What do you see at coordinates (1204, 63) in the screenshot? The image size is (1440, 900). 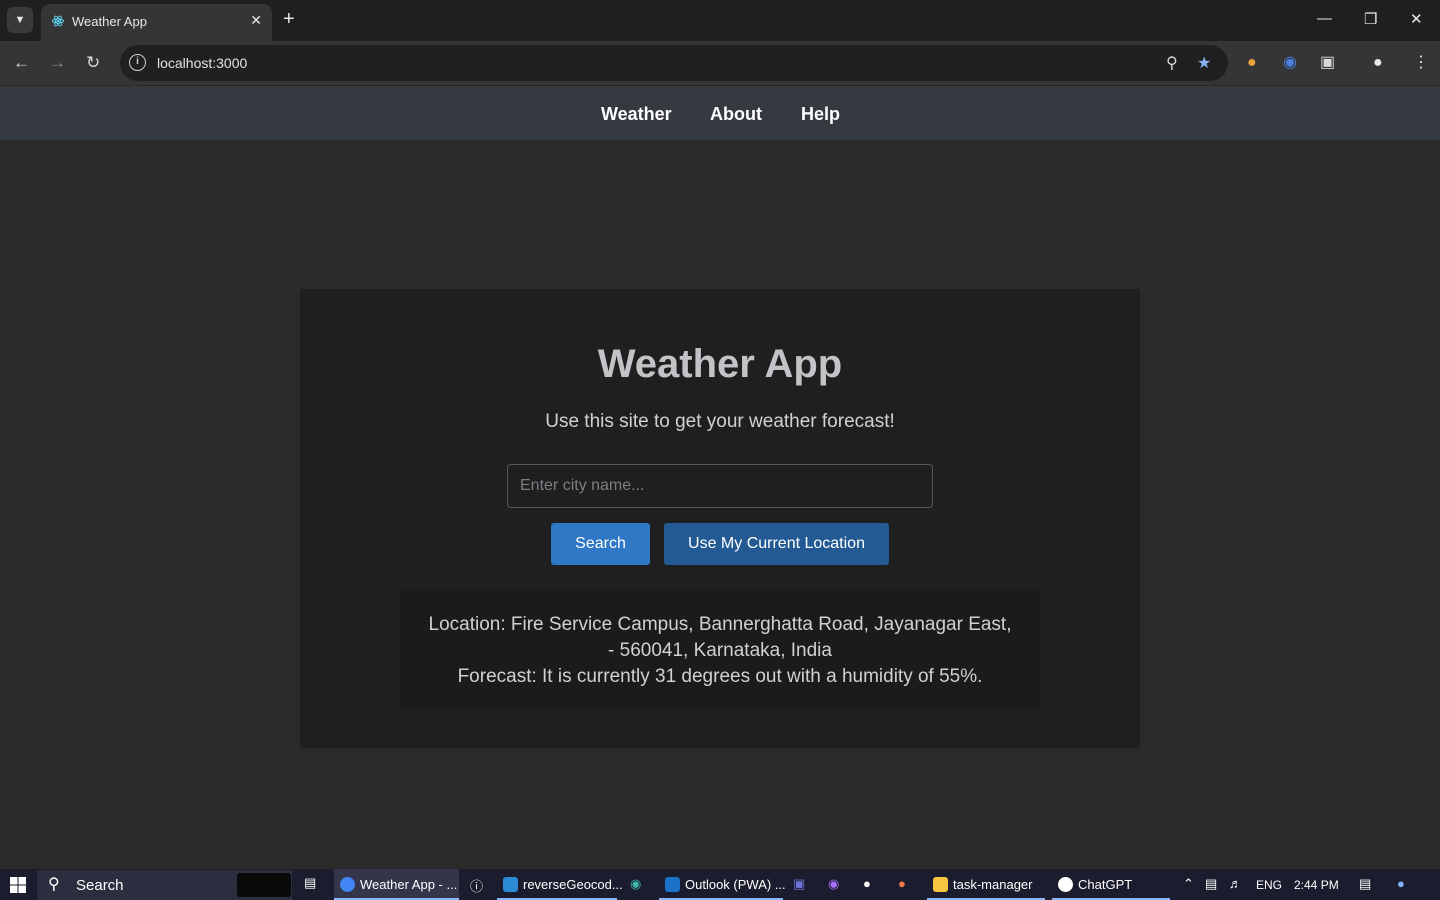 I see `bookmark-star-icon: ★` at bounding box center [1204, 63].